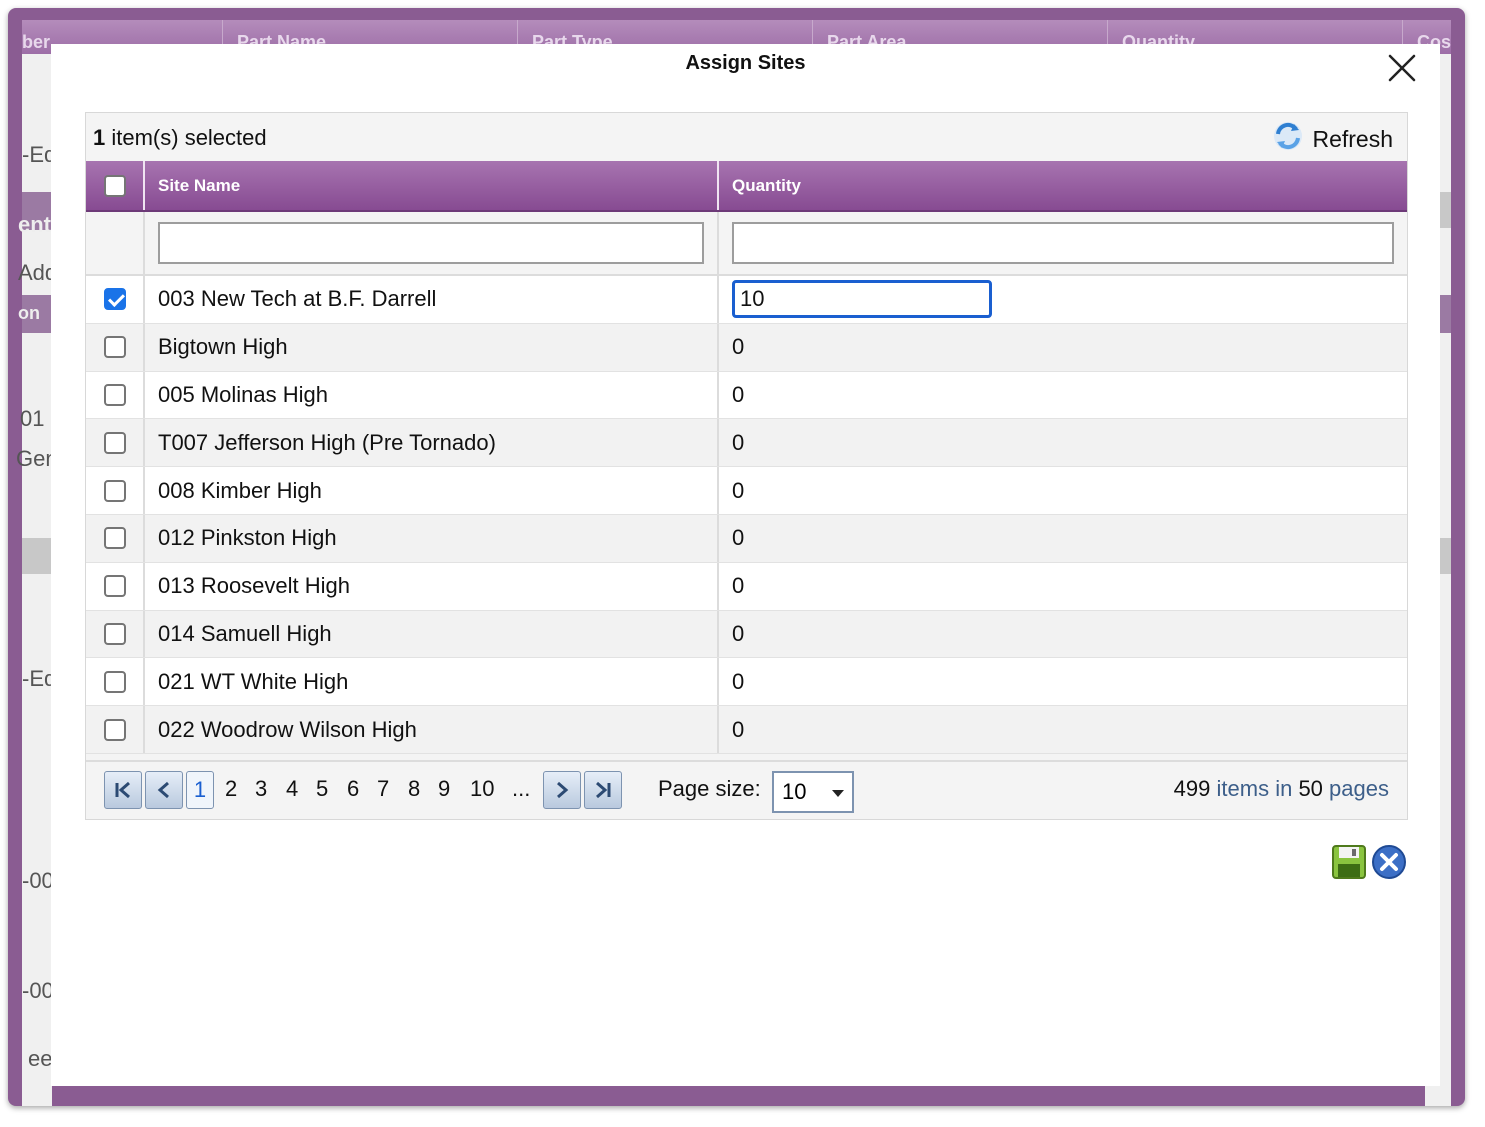 The height and width of the screenshot is (1127, 1485). What do you see at coordinates (432, 185) in the screenshot?
I see `column-header-site-name: Site Name` at bounding box center [432, 185].